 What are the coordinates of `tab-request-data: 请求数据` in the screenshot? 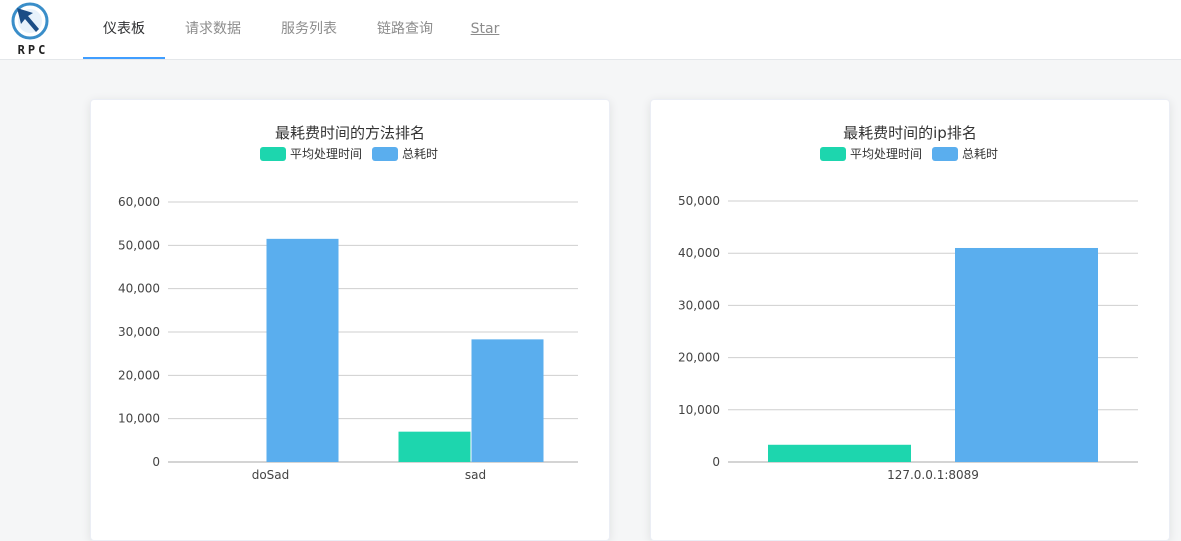 It's located at (213, 29).